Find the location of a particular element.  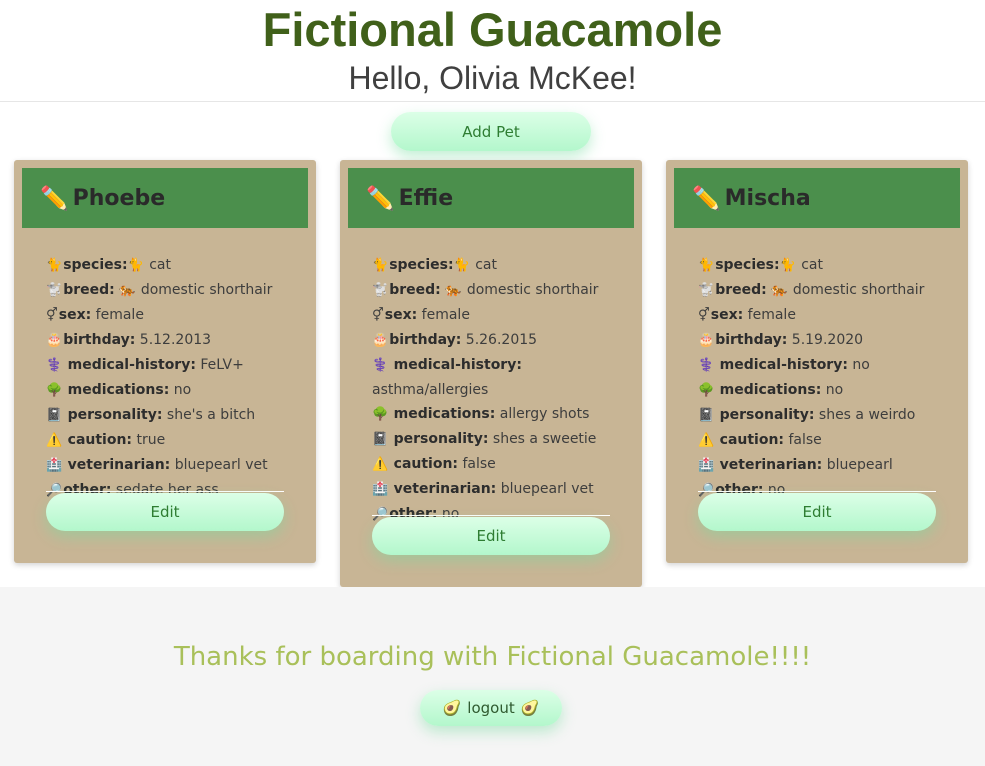

pet-card-header: ✏️ Mischa is located at coordinates (817, 198).